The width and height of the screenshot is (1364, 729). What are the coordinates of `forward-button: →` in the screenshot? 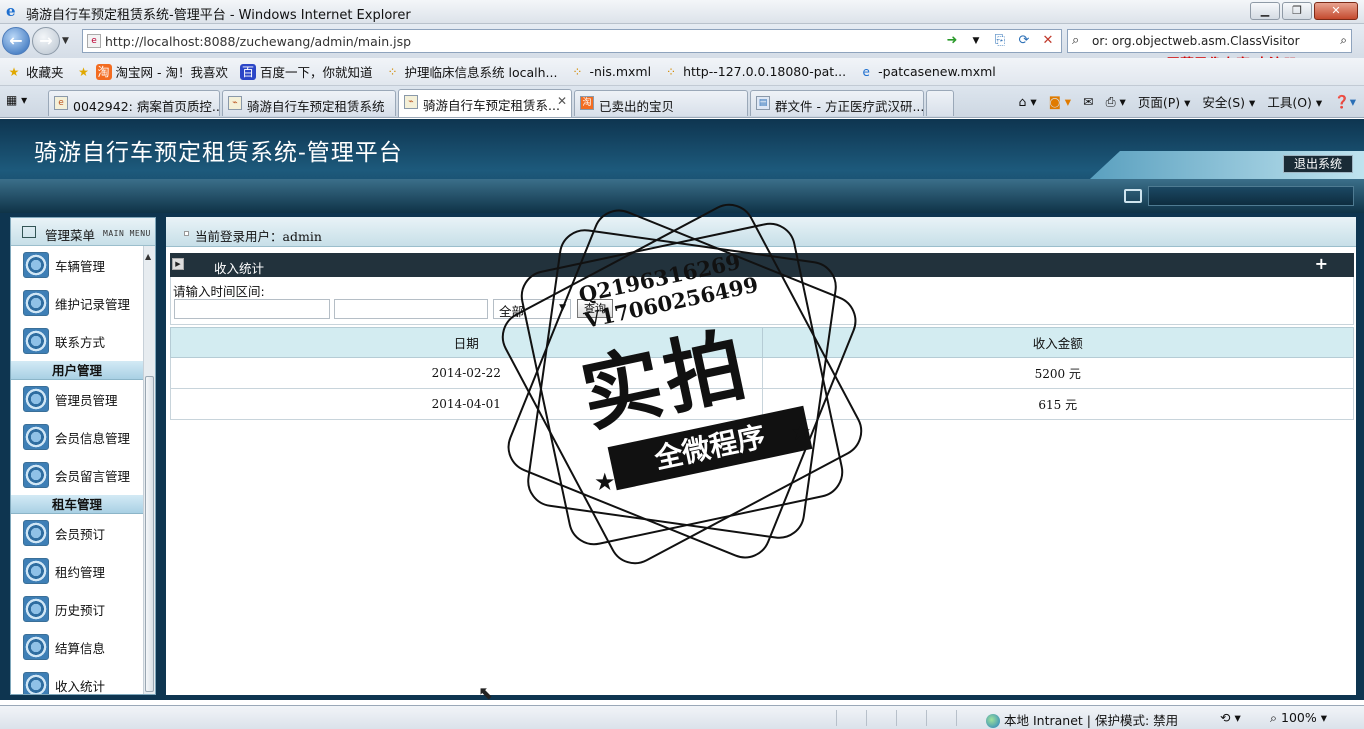 It's located at (46, 41).